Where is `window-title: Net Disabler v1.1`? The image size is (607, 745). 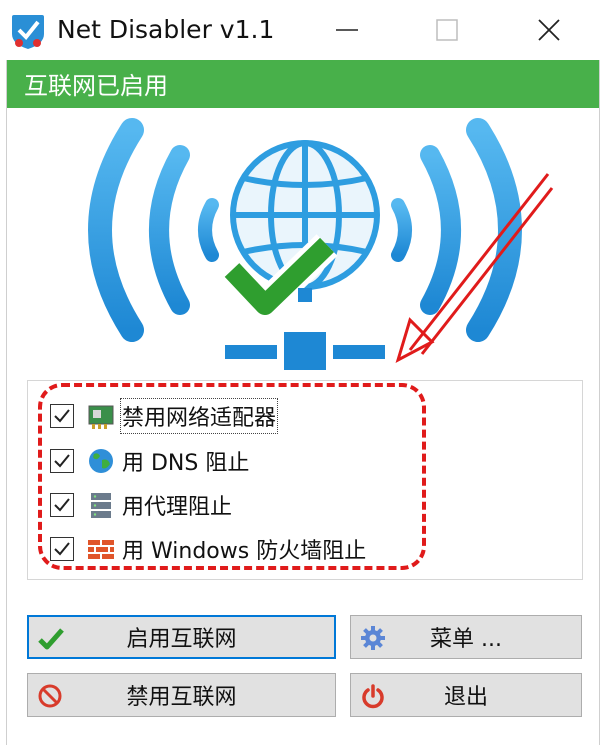 window-title: Net Disabler v1.1 is located at coordinates (166, 29).